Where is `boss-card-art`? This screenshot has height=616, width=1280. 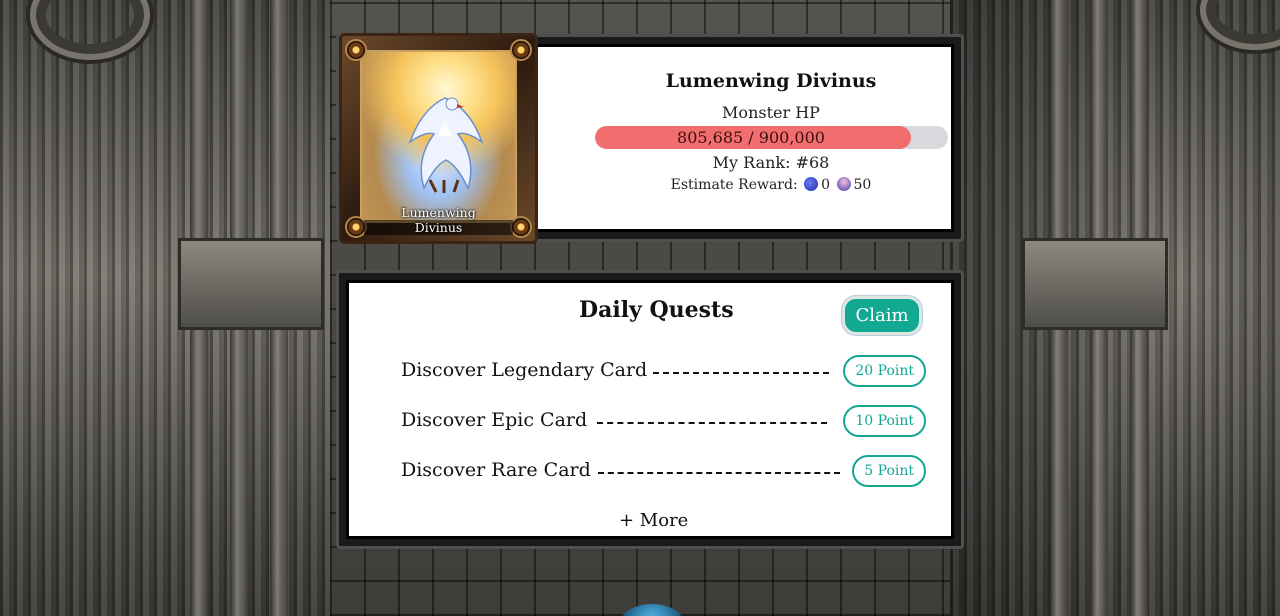
boss-card-art is located at coordinates (438, 136).